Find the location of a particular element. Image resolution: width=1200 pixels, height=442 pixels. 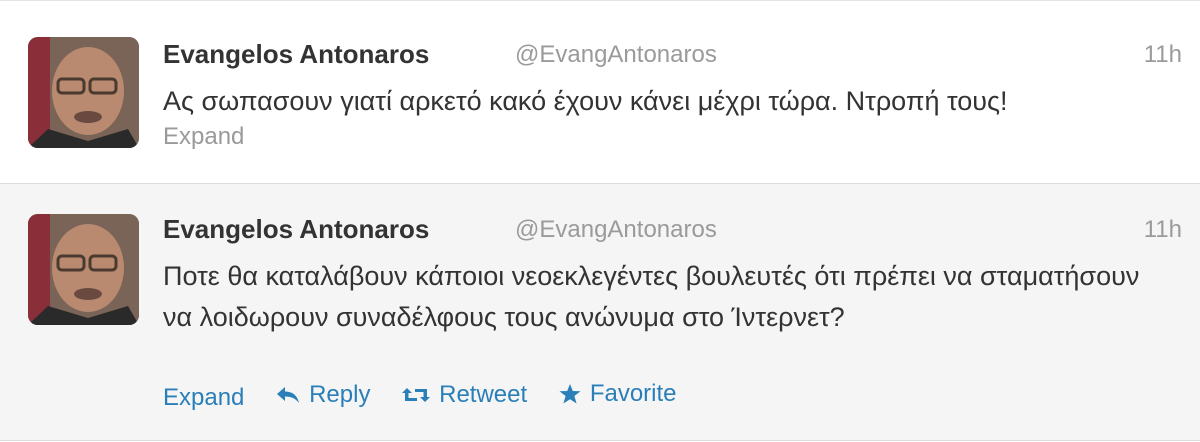

favorite-label: Favorite is located at coordinates (633, 393).